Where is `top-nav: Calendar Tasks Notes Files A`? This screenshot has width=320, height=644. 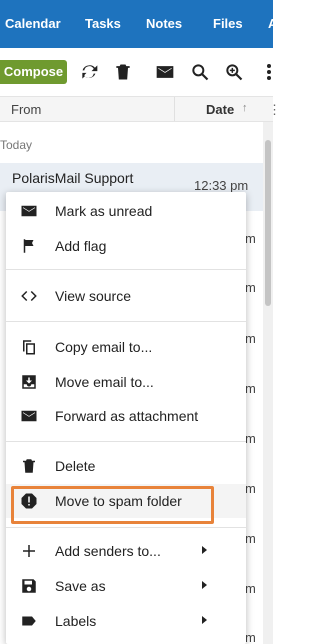 top-nav: Calendar Tasks Notes Files A is located at coordinates (138, 24).